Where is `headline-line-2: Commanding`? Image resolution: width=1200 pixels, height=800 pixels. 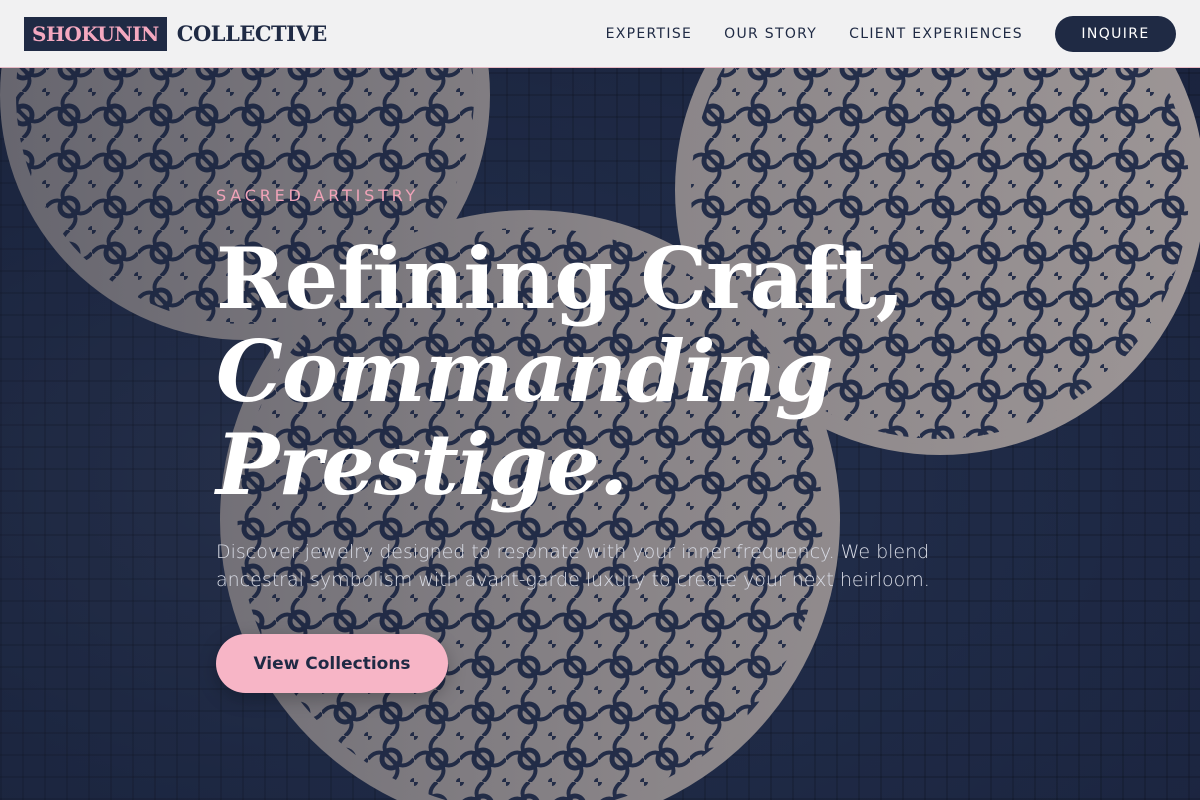
headline-line-2: Commanding is located at coordinates (525, 371).